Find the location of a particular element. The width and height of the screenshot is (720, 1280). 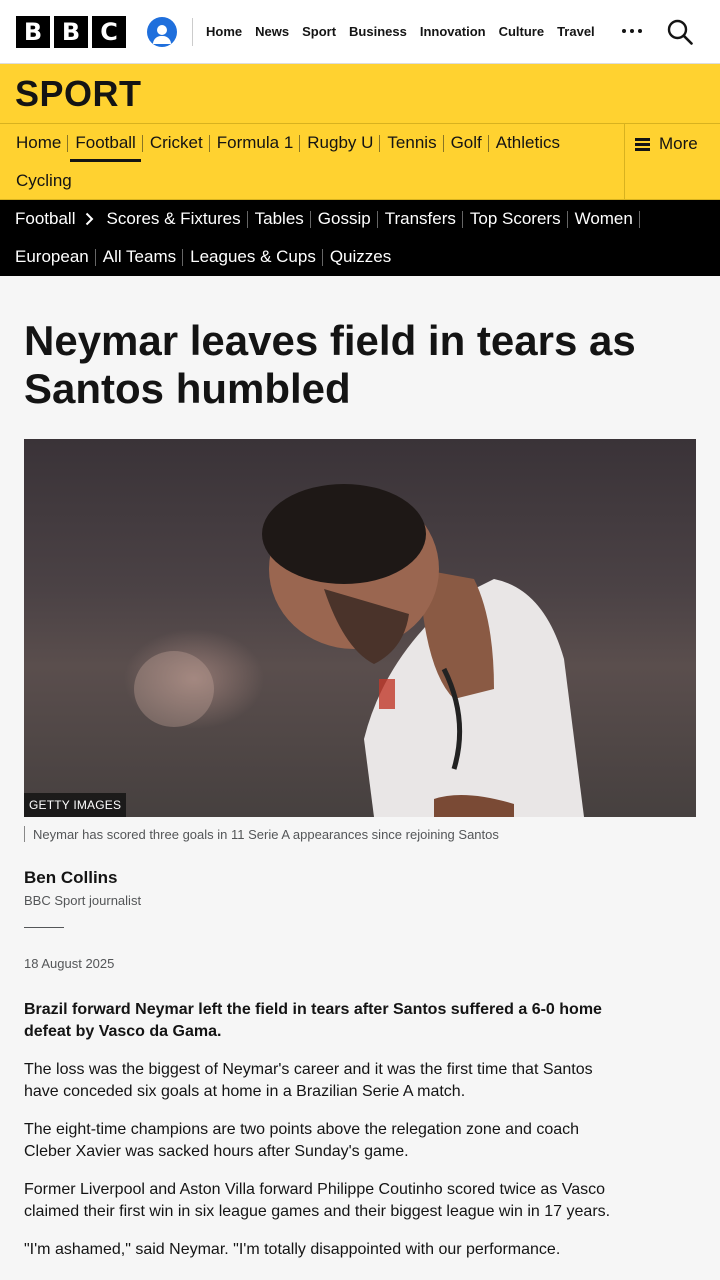

sport-nav-formula-1: Formula 1 is located at coordinates (255, 143).